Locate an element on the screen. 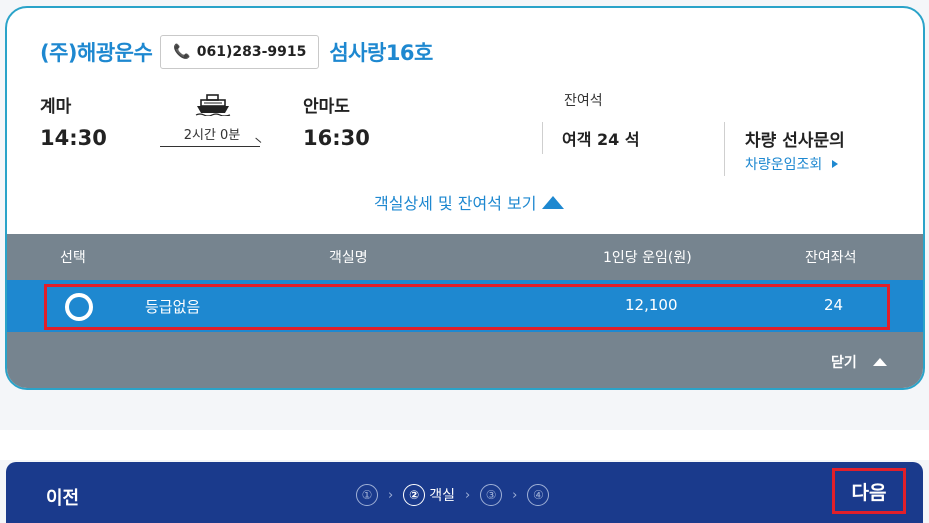 The image size is (929, 523). next-button: 다음 is located at coordinates (869, 491).